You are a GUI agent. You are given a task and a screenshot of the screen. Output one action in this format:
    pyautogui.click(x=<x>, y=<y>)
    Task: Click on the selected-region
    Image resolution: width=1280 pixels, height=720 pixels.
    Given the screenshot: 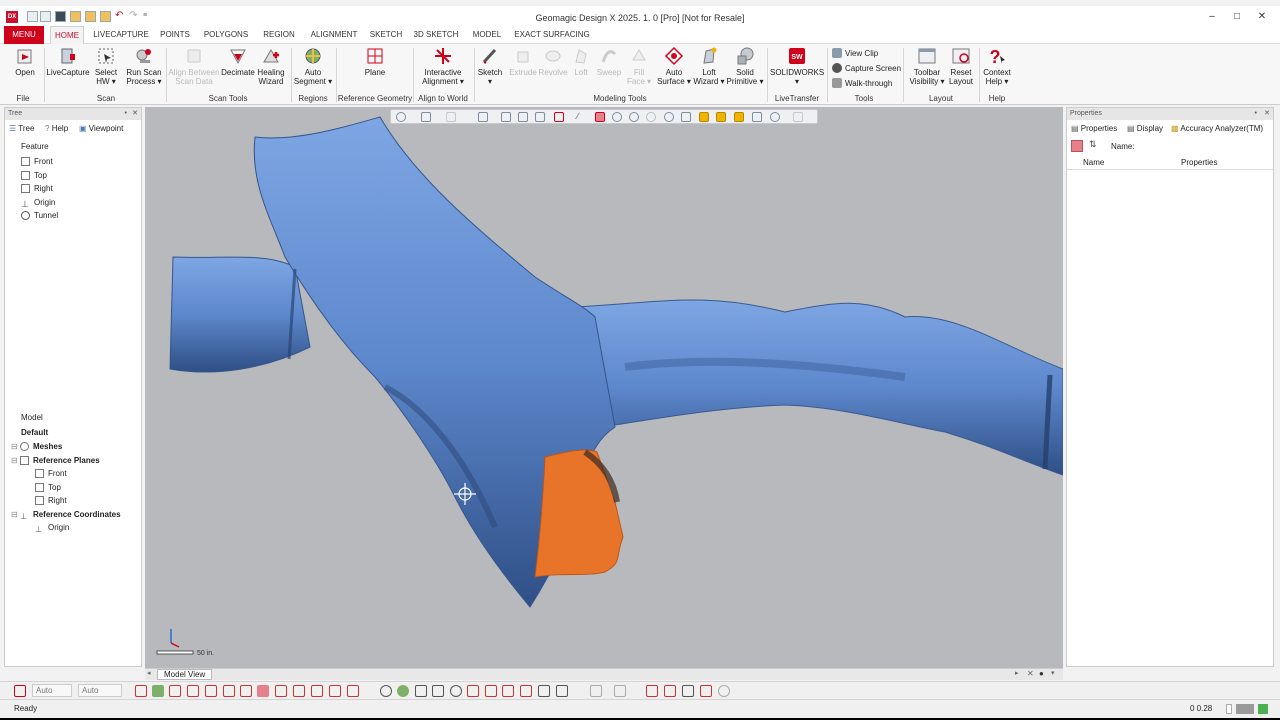 What is the action you would take?
    pyautogui.click(x=579, y=513)
    